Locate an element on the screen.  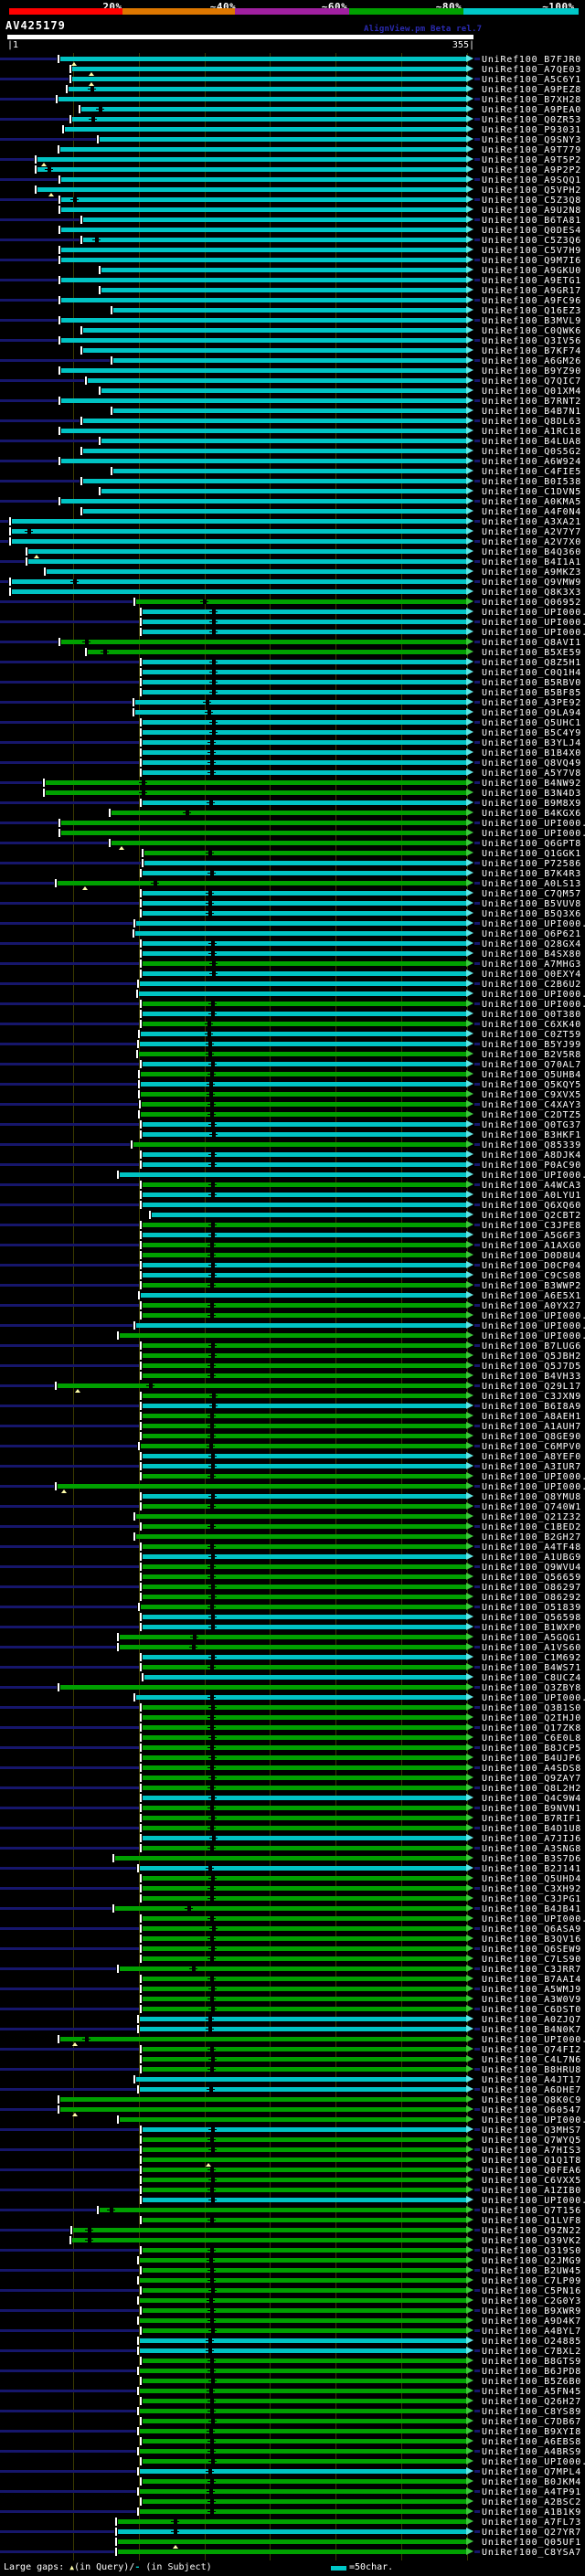
hit-label: UniRef100_A9ETG1 is located at coordinates (532, 281).